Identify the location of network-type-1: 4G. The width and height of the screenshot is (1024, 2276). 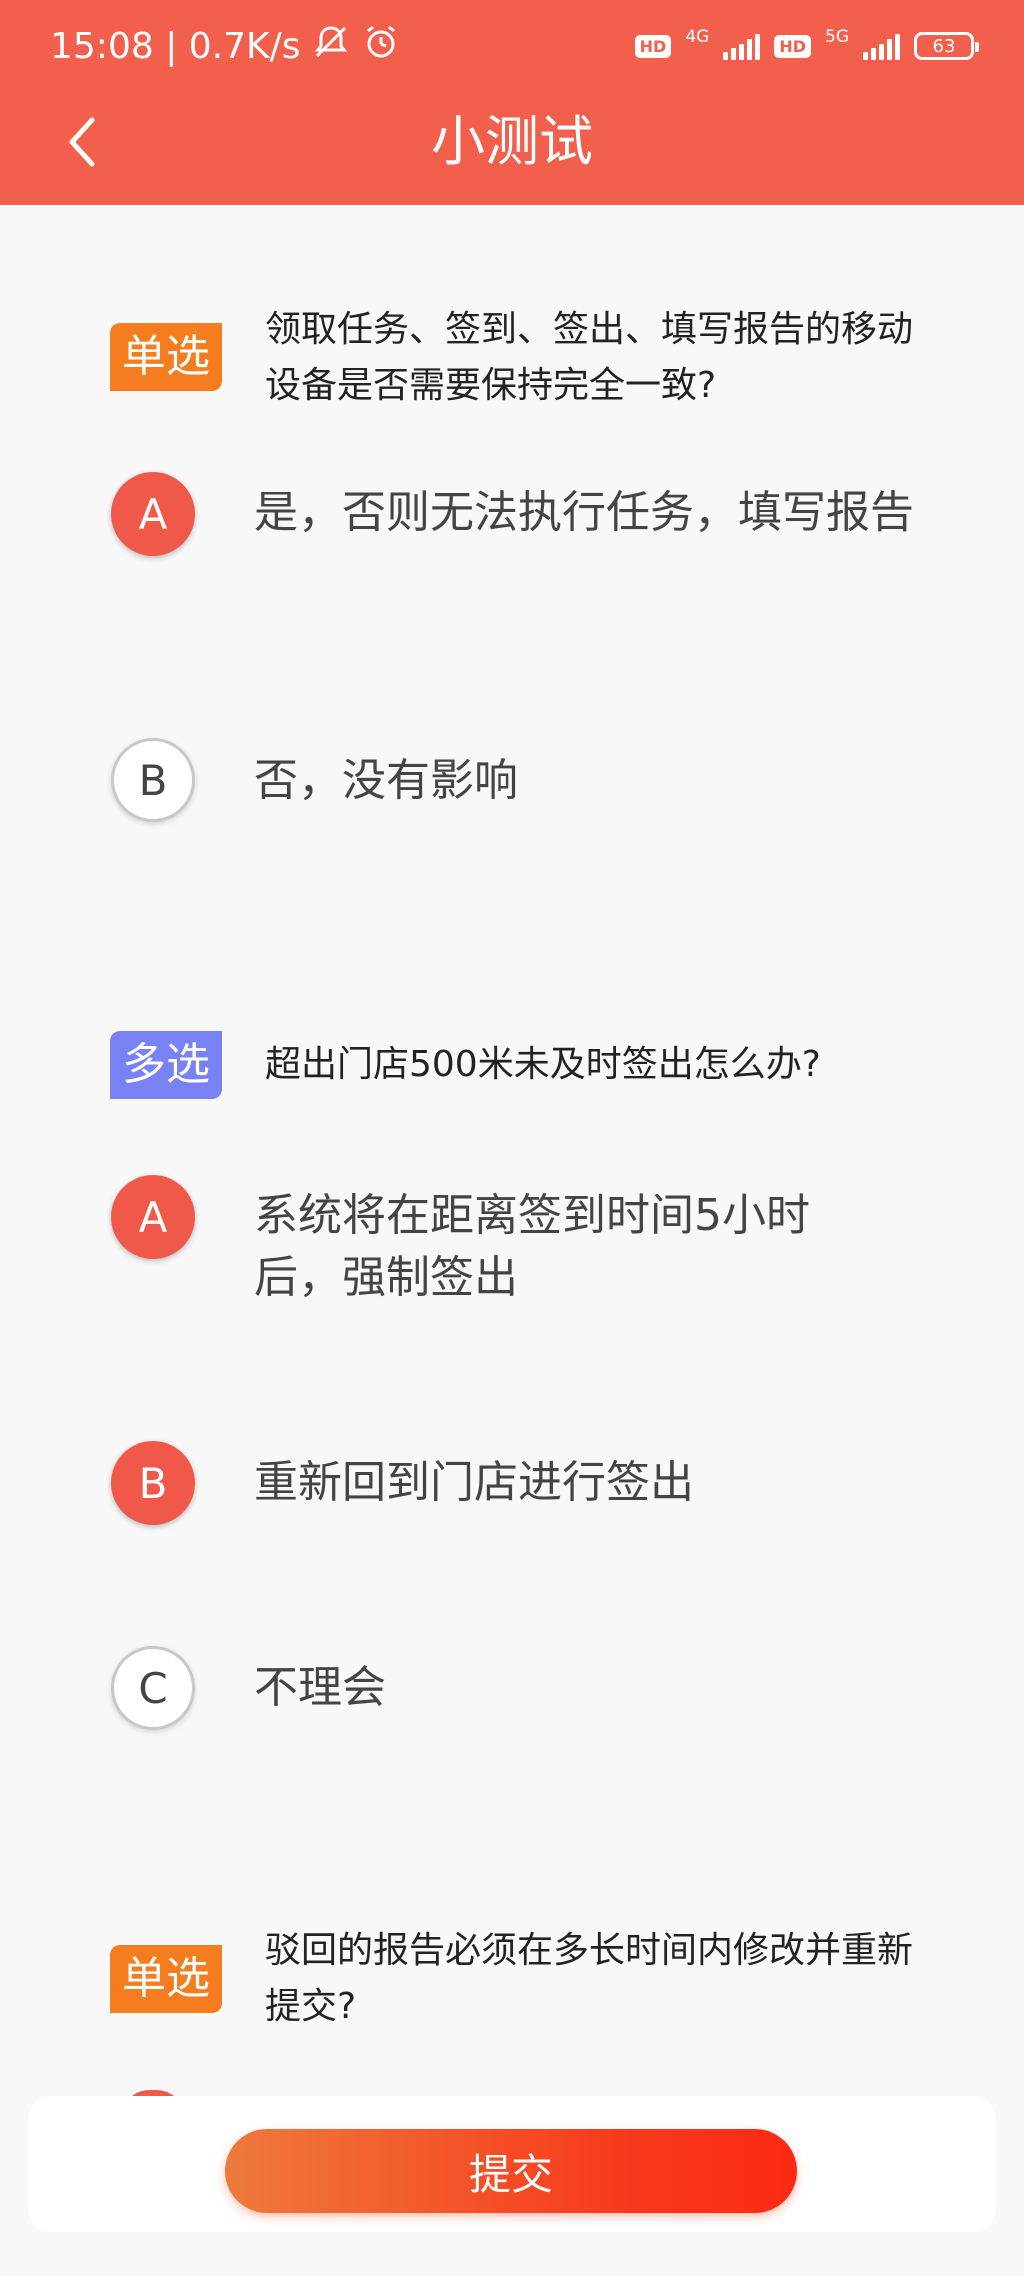
(697, 37).